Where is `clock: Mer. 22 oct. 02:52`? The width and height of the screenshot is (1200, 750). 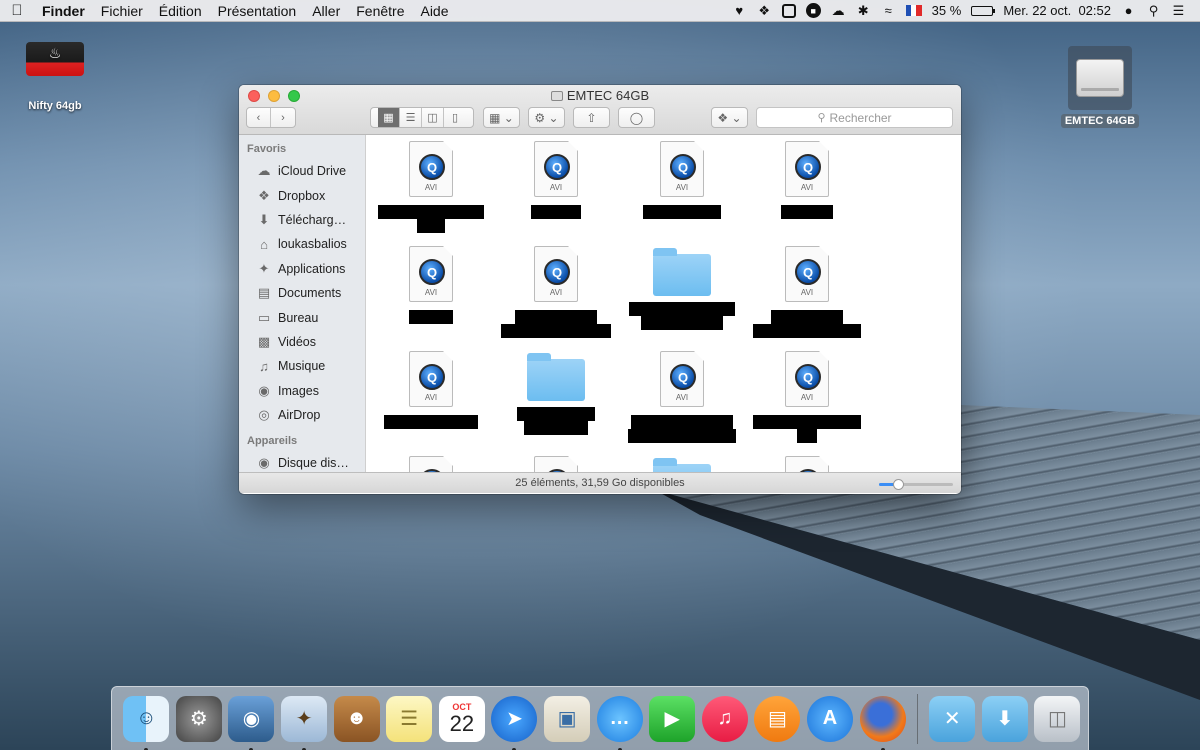
clock: Mer. 22 oct. 02:52 is located at coordinates (1057, 10).